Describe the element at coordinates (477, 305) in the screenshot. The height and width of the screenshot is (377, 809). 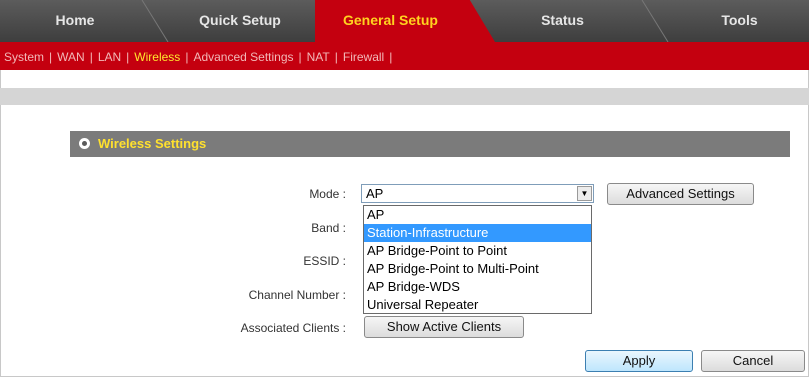
I see `mode-option-universal-repeater: Universal Repeater` at that location.